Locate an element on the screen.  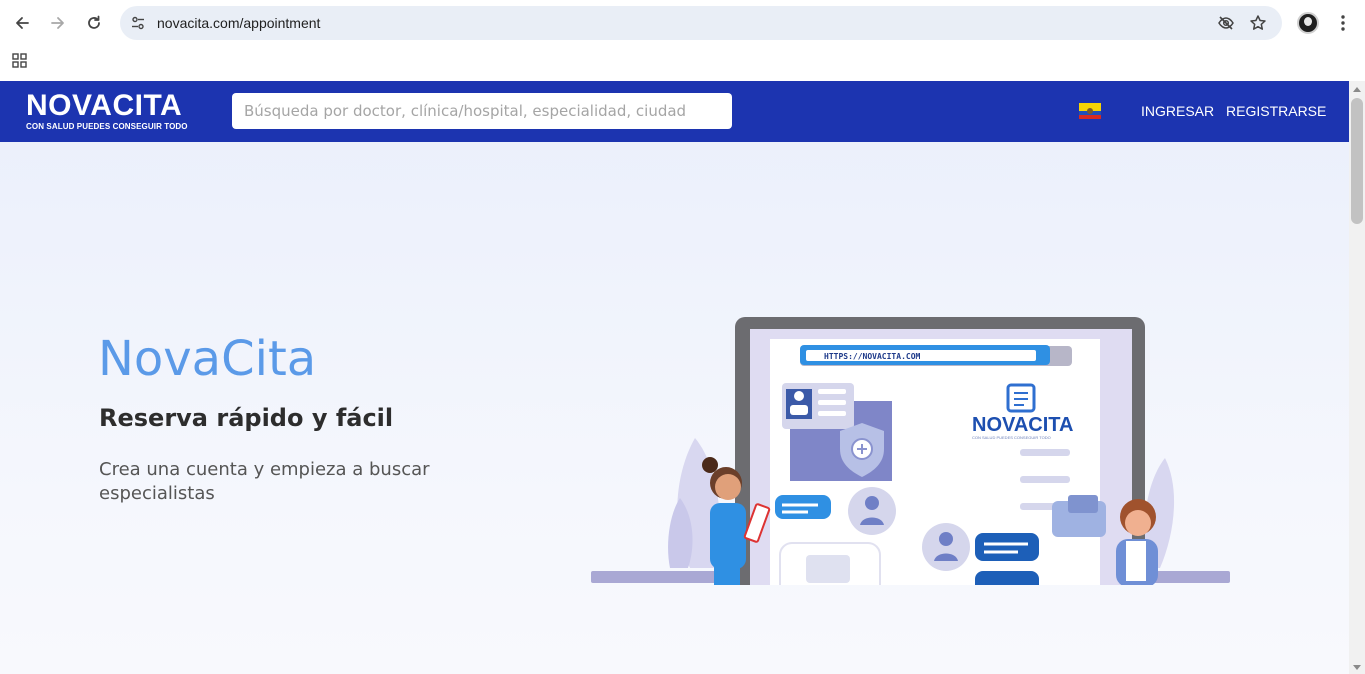
address-bar: novacita.com/appointment is located at coordinates (701, 23).